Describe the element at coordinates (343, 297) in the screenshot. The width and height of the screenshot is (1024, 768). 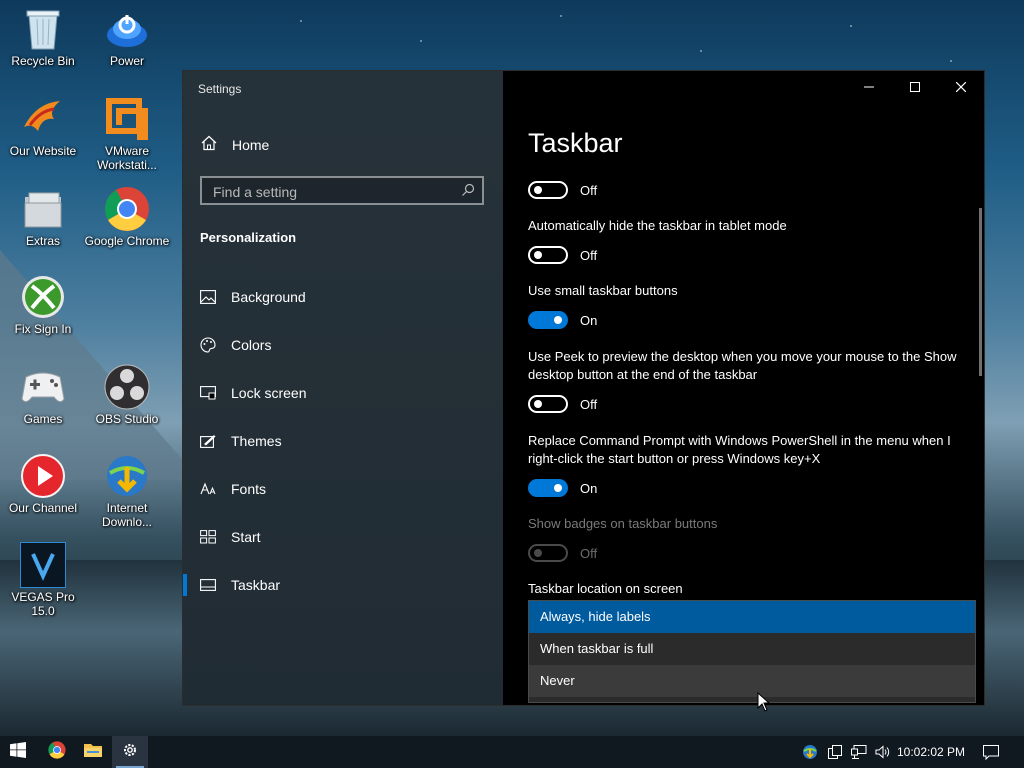
I see `sidebar-item-background: Background` at that location.